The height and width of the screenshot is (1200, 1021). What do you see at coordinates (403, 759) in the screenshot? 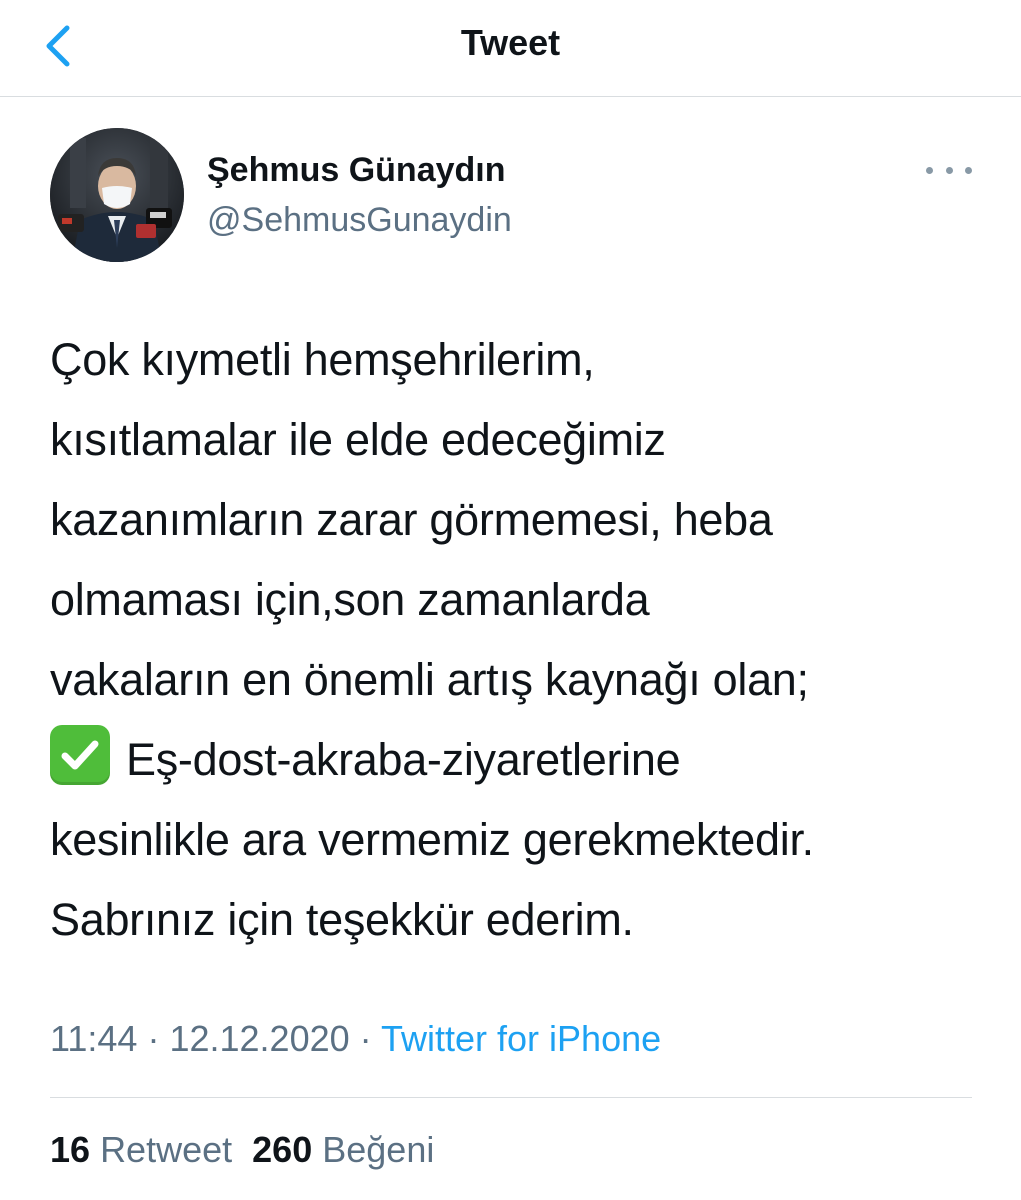
I see `tweet-line: Eş-dost-akraba-ziyaretlerine` at bounding box center [403, 759].